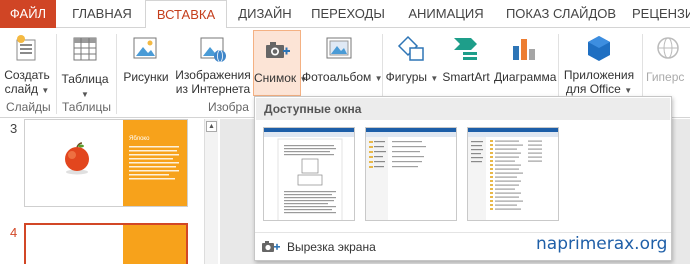 This screenshot has width=690, height=264. What do you see at coordinates (593, 89) in the screenshot?
I see `office-apps-label-2: для Office` at bounding box center [593, 89].